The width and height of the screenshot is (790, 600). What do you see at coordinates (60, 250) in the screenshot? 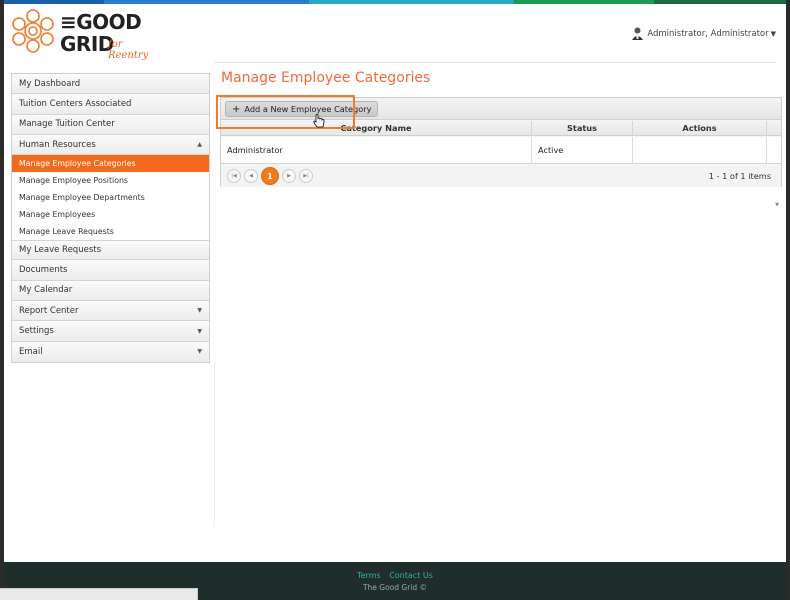
I see `sidebar-item-label: My Leave Requests` at bounding box center [60, 250].